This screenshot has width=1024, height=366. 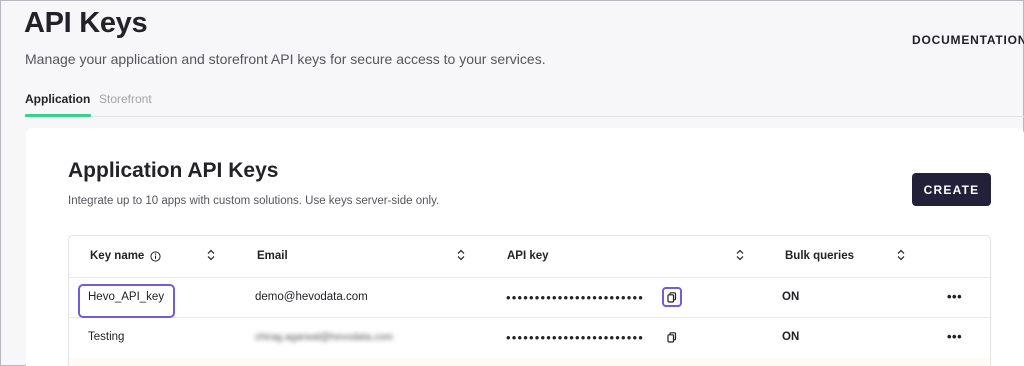 What do you see at coordinates (86, 23) in the screenshot?
I see `page-title: API Keys` at bounding box center [86, 23].